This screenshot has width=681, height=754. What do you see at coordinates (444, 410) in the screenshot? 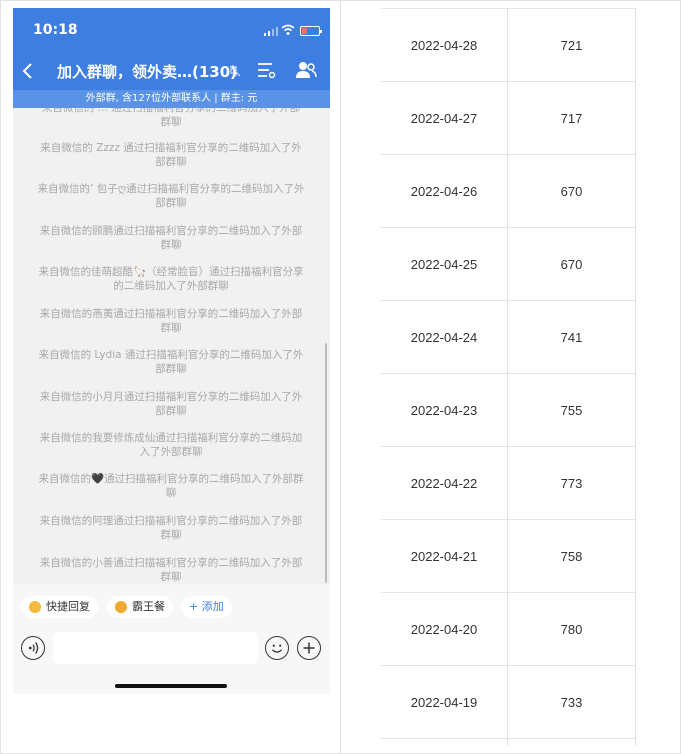
I see `date-cell: 2022-04-23` at bounding box center [444, 410].